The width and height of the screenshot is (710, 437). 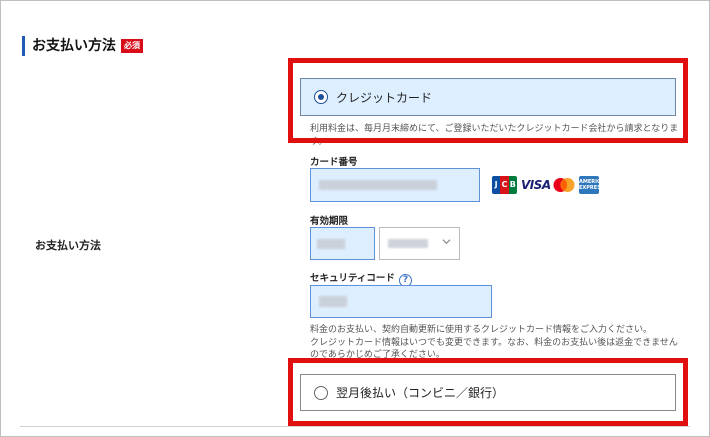 I want to click on card-number-input, so click(x=395, y=185).